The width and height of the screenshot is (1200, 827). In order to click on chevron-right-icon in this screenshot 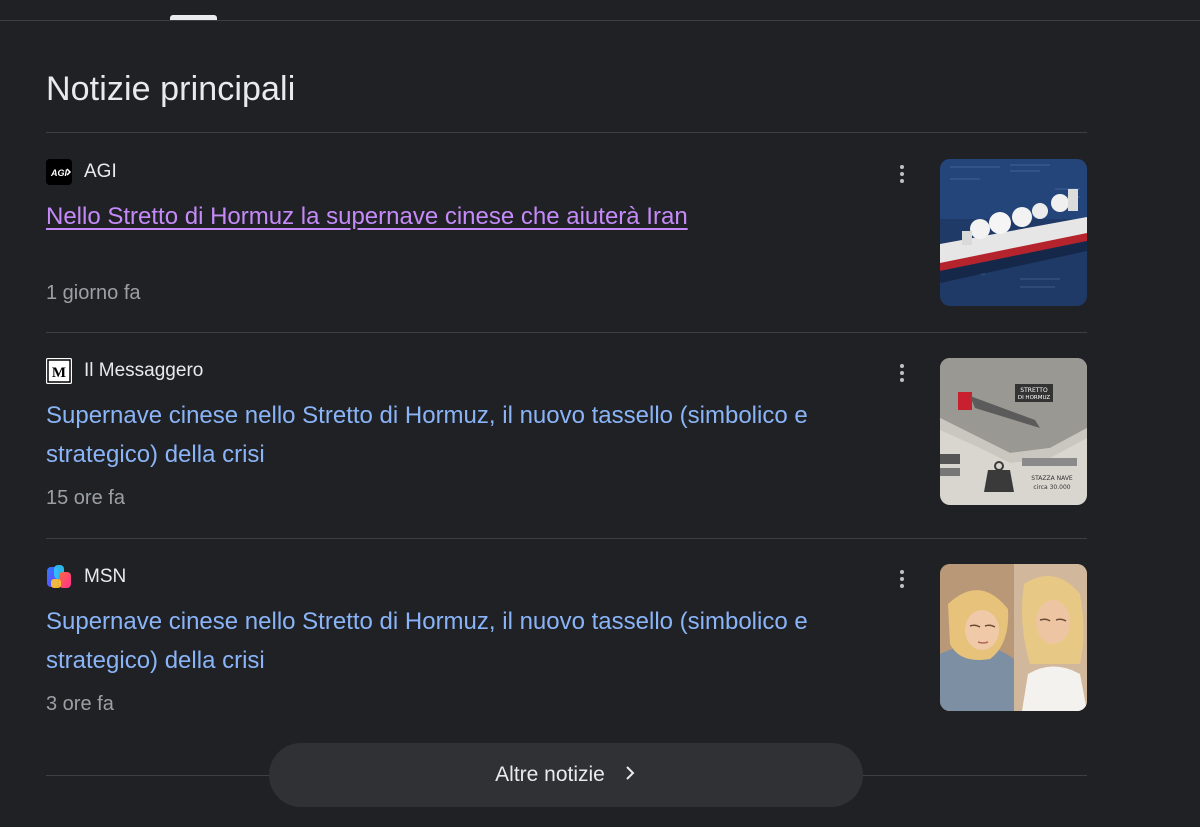, I will do `click(630, 775)`.